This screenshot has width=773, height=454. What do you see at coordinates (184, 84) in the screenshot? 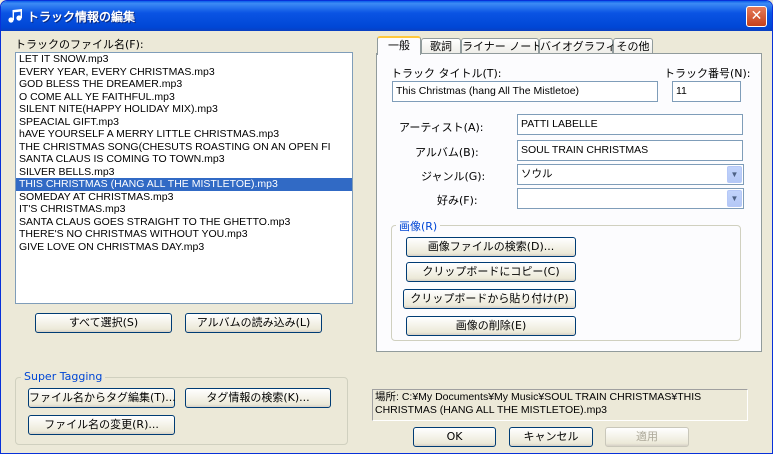
I see `track-file-item: GOD BLESS THE DREAMER.mp3` at bounding box center [184, 84].